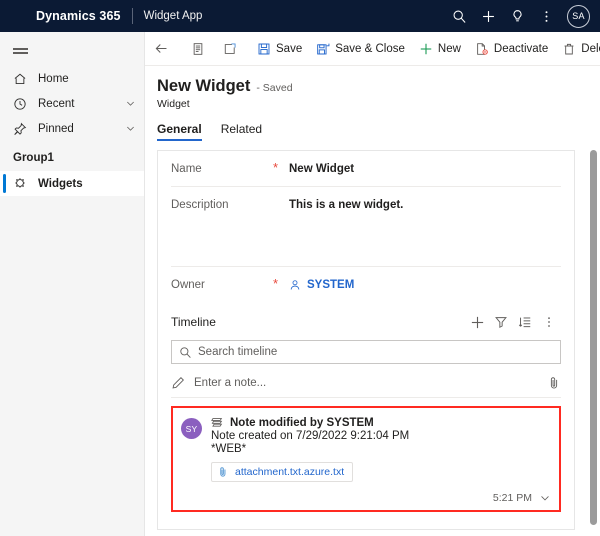  I want to click on field-row-owner: Owner * SYSTEM, so click(366, 284).